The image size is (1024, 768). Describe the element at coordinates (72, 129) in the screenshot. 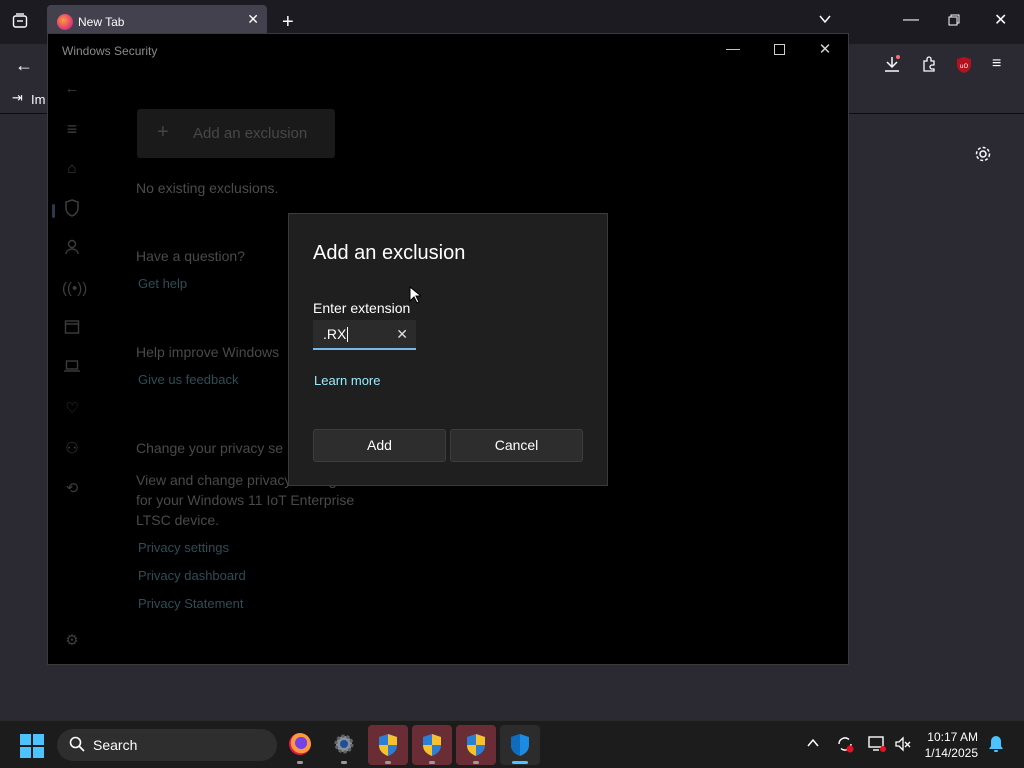

I see `menu-icon: ≡` at that location.